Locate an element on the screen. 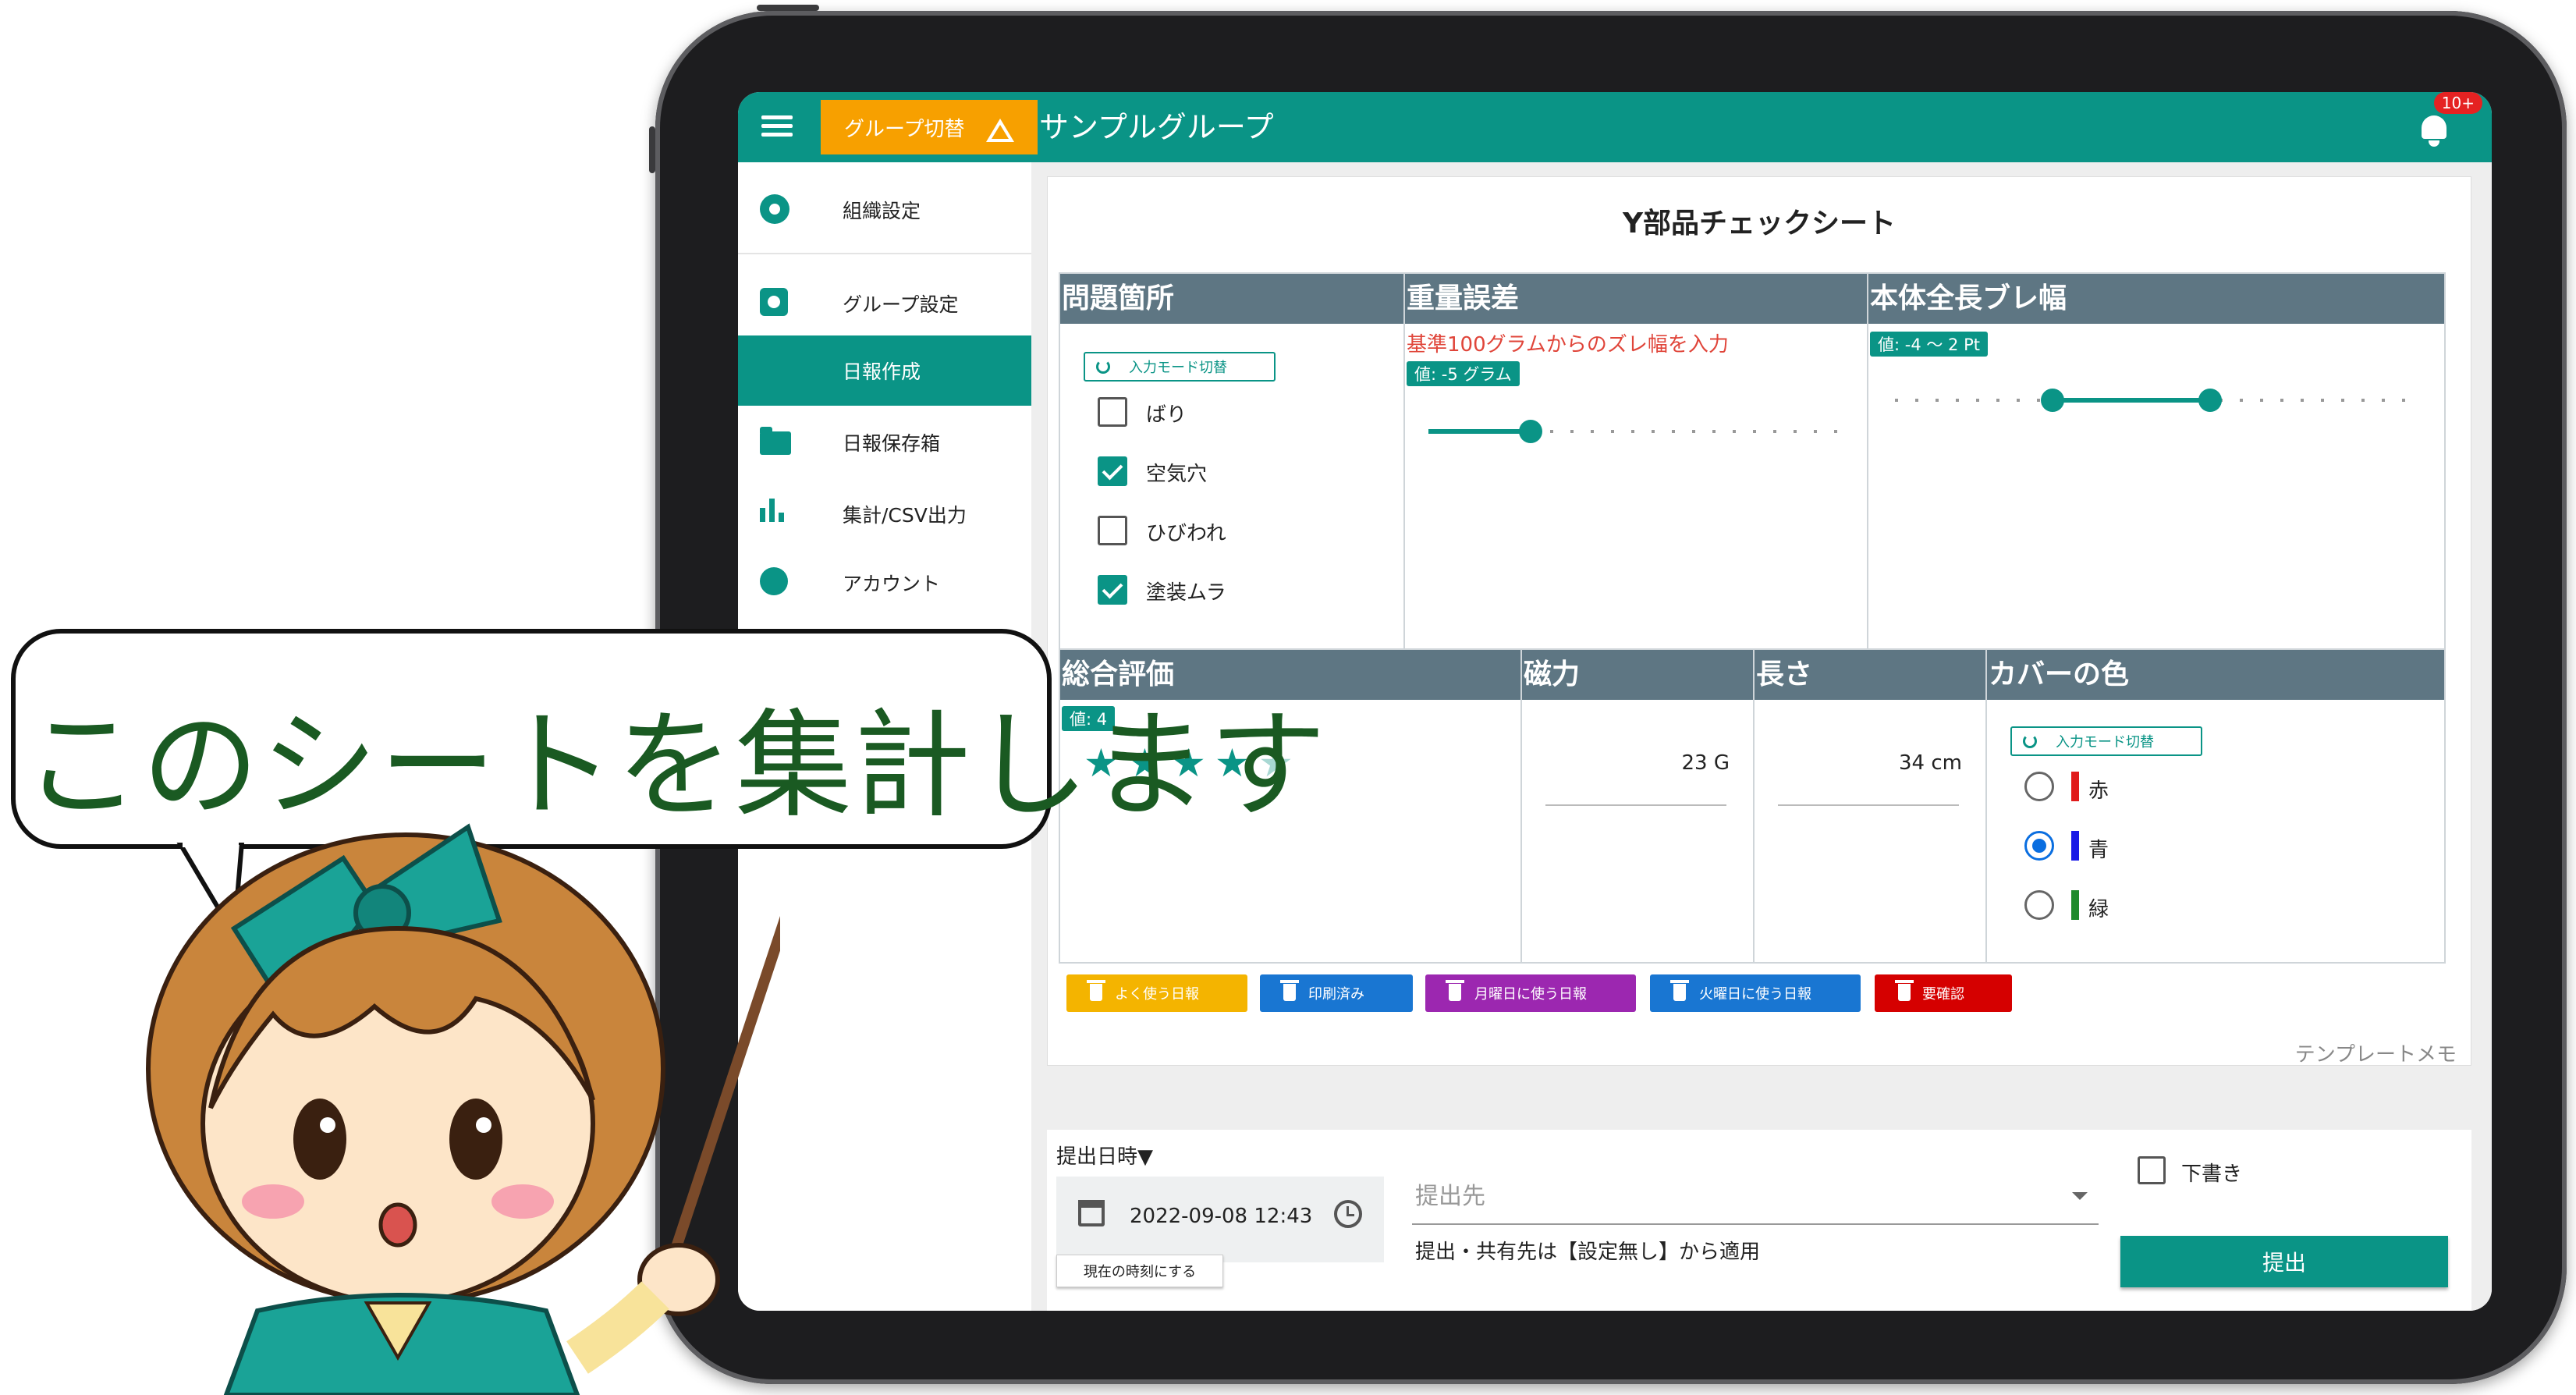 This screenshot has width=2576, height=1395. length-range-header: 本体全長ブレ幅 is located at coordinates (2156, 299).